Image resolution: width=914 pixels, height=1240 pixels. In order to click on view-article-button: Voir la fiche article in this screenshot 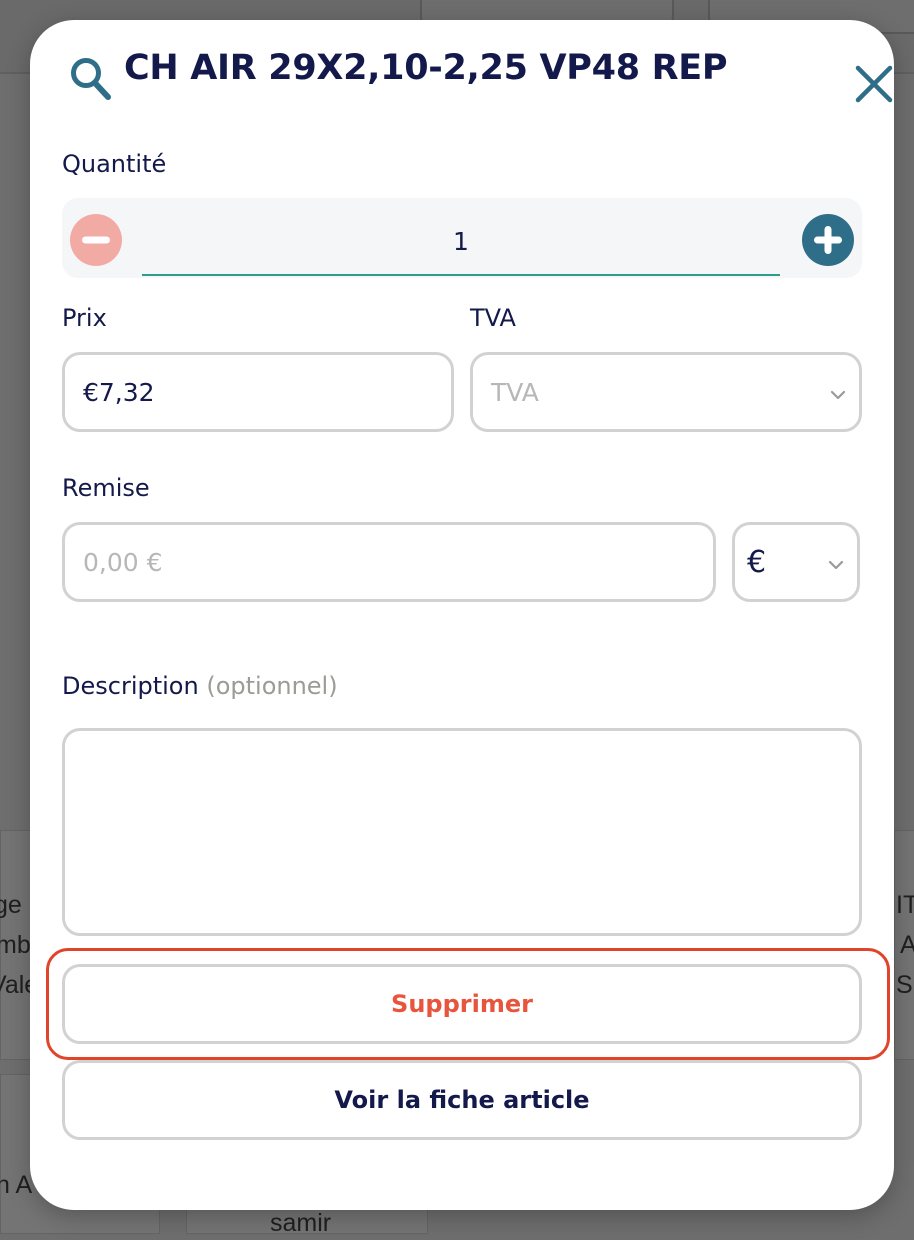, I will do `click(462, 1100)`.